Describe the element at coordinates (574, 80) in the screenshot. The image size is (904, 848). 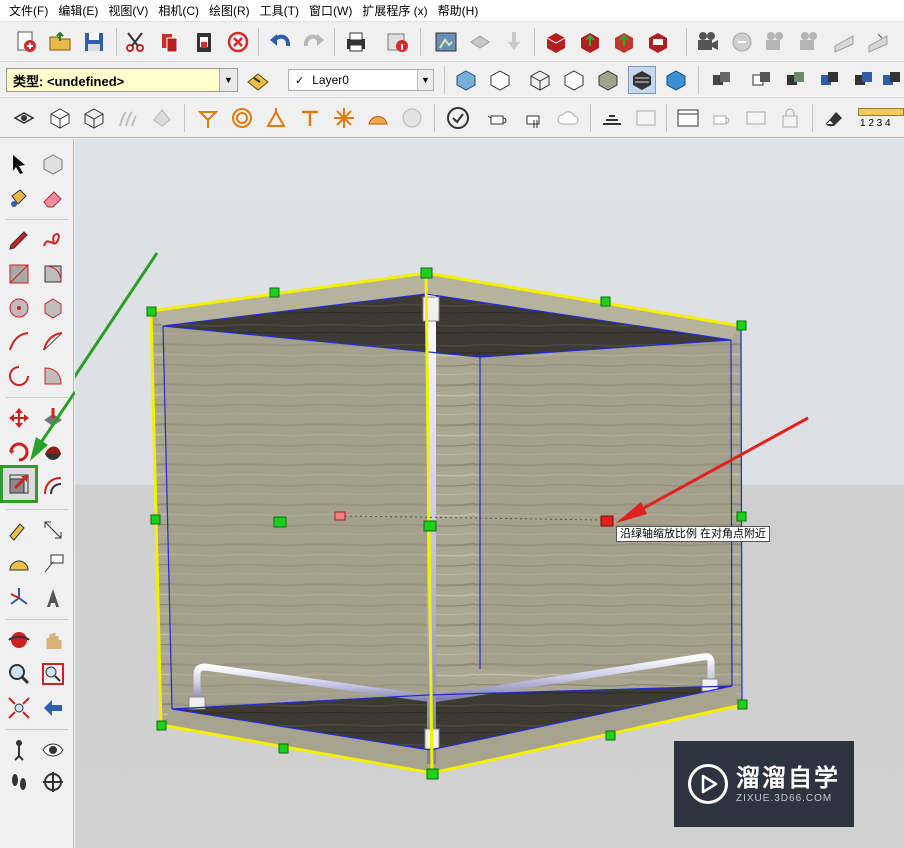
I see `hidden-line-icon` at that location.